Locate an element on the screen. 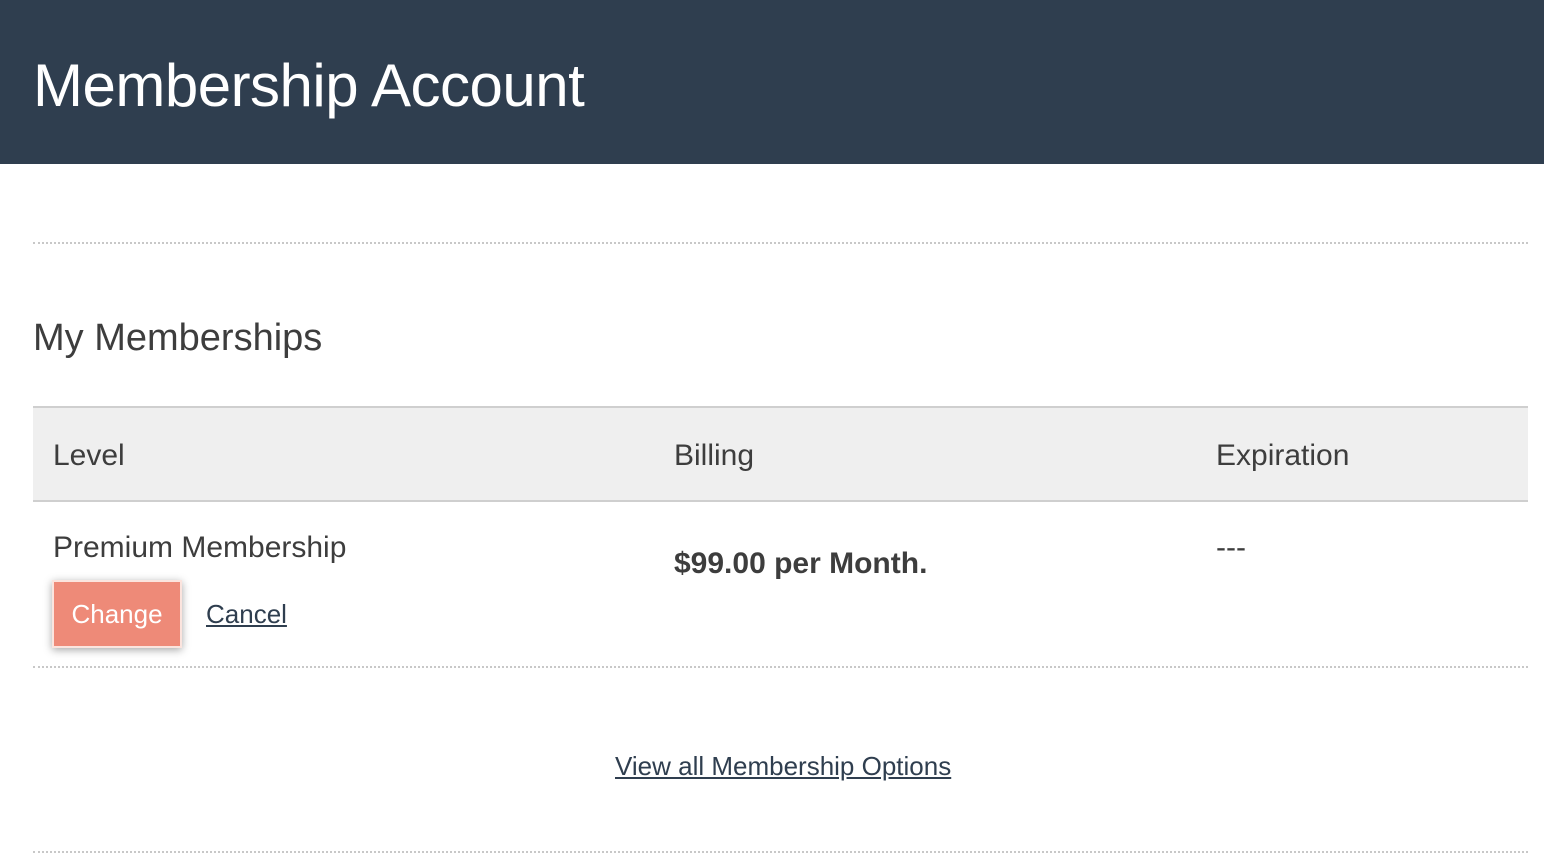  table-row-divider is located at coordinates (780, 667).